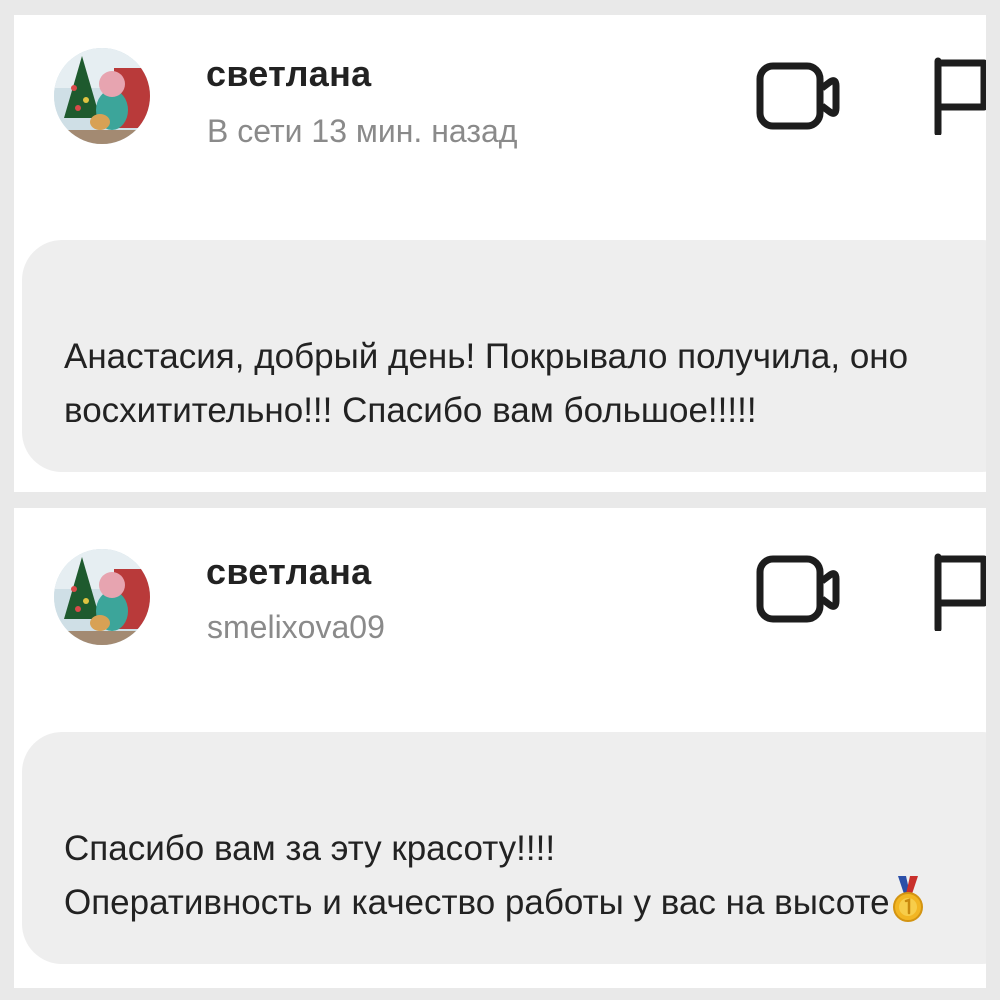  What do you see at coordinates (362, 131) in the screenshot?
I see `online-status: В сети 13 мин. назад` at bounding box center [362, 131].